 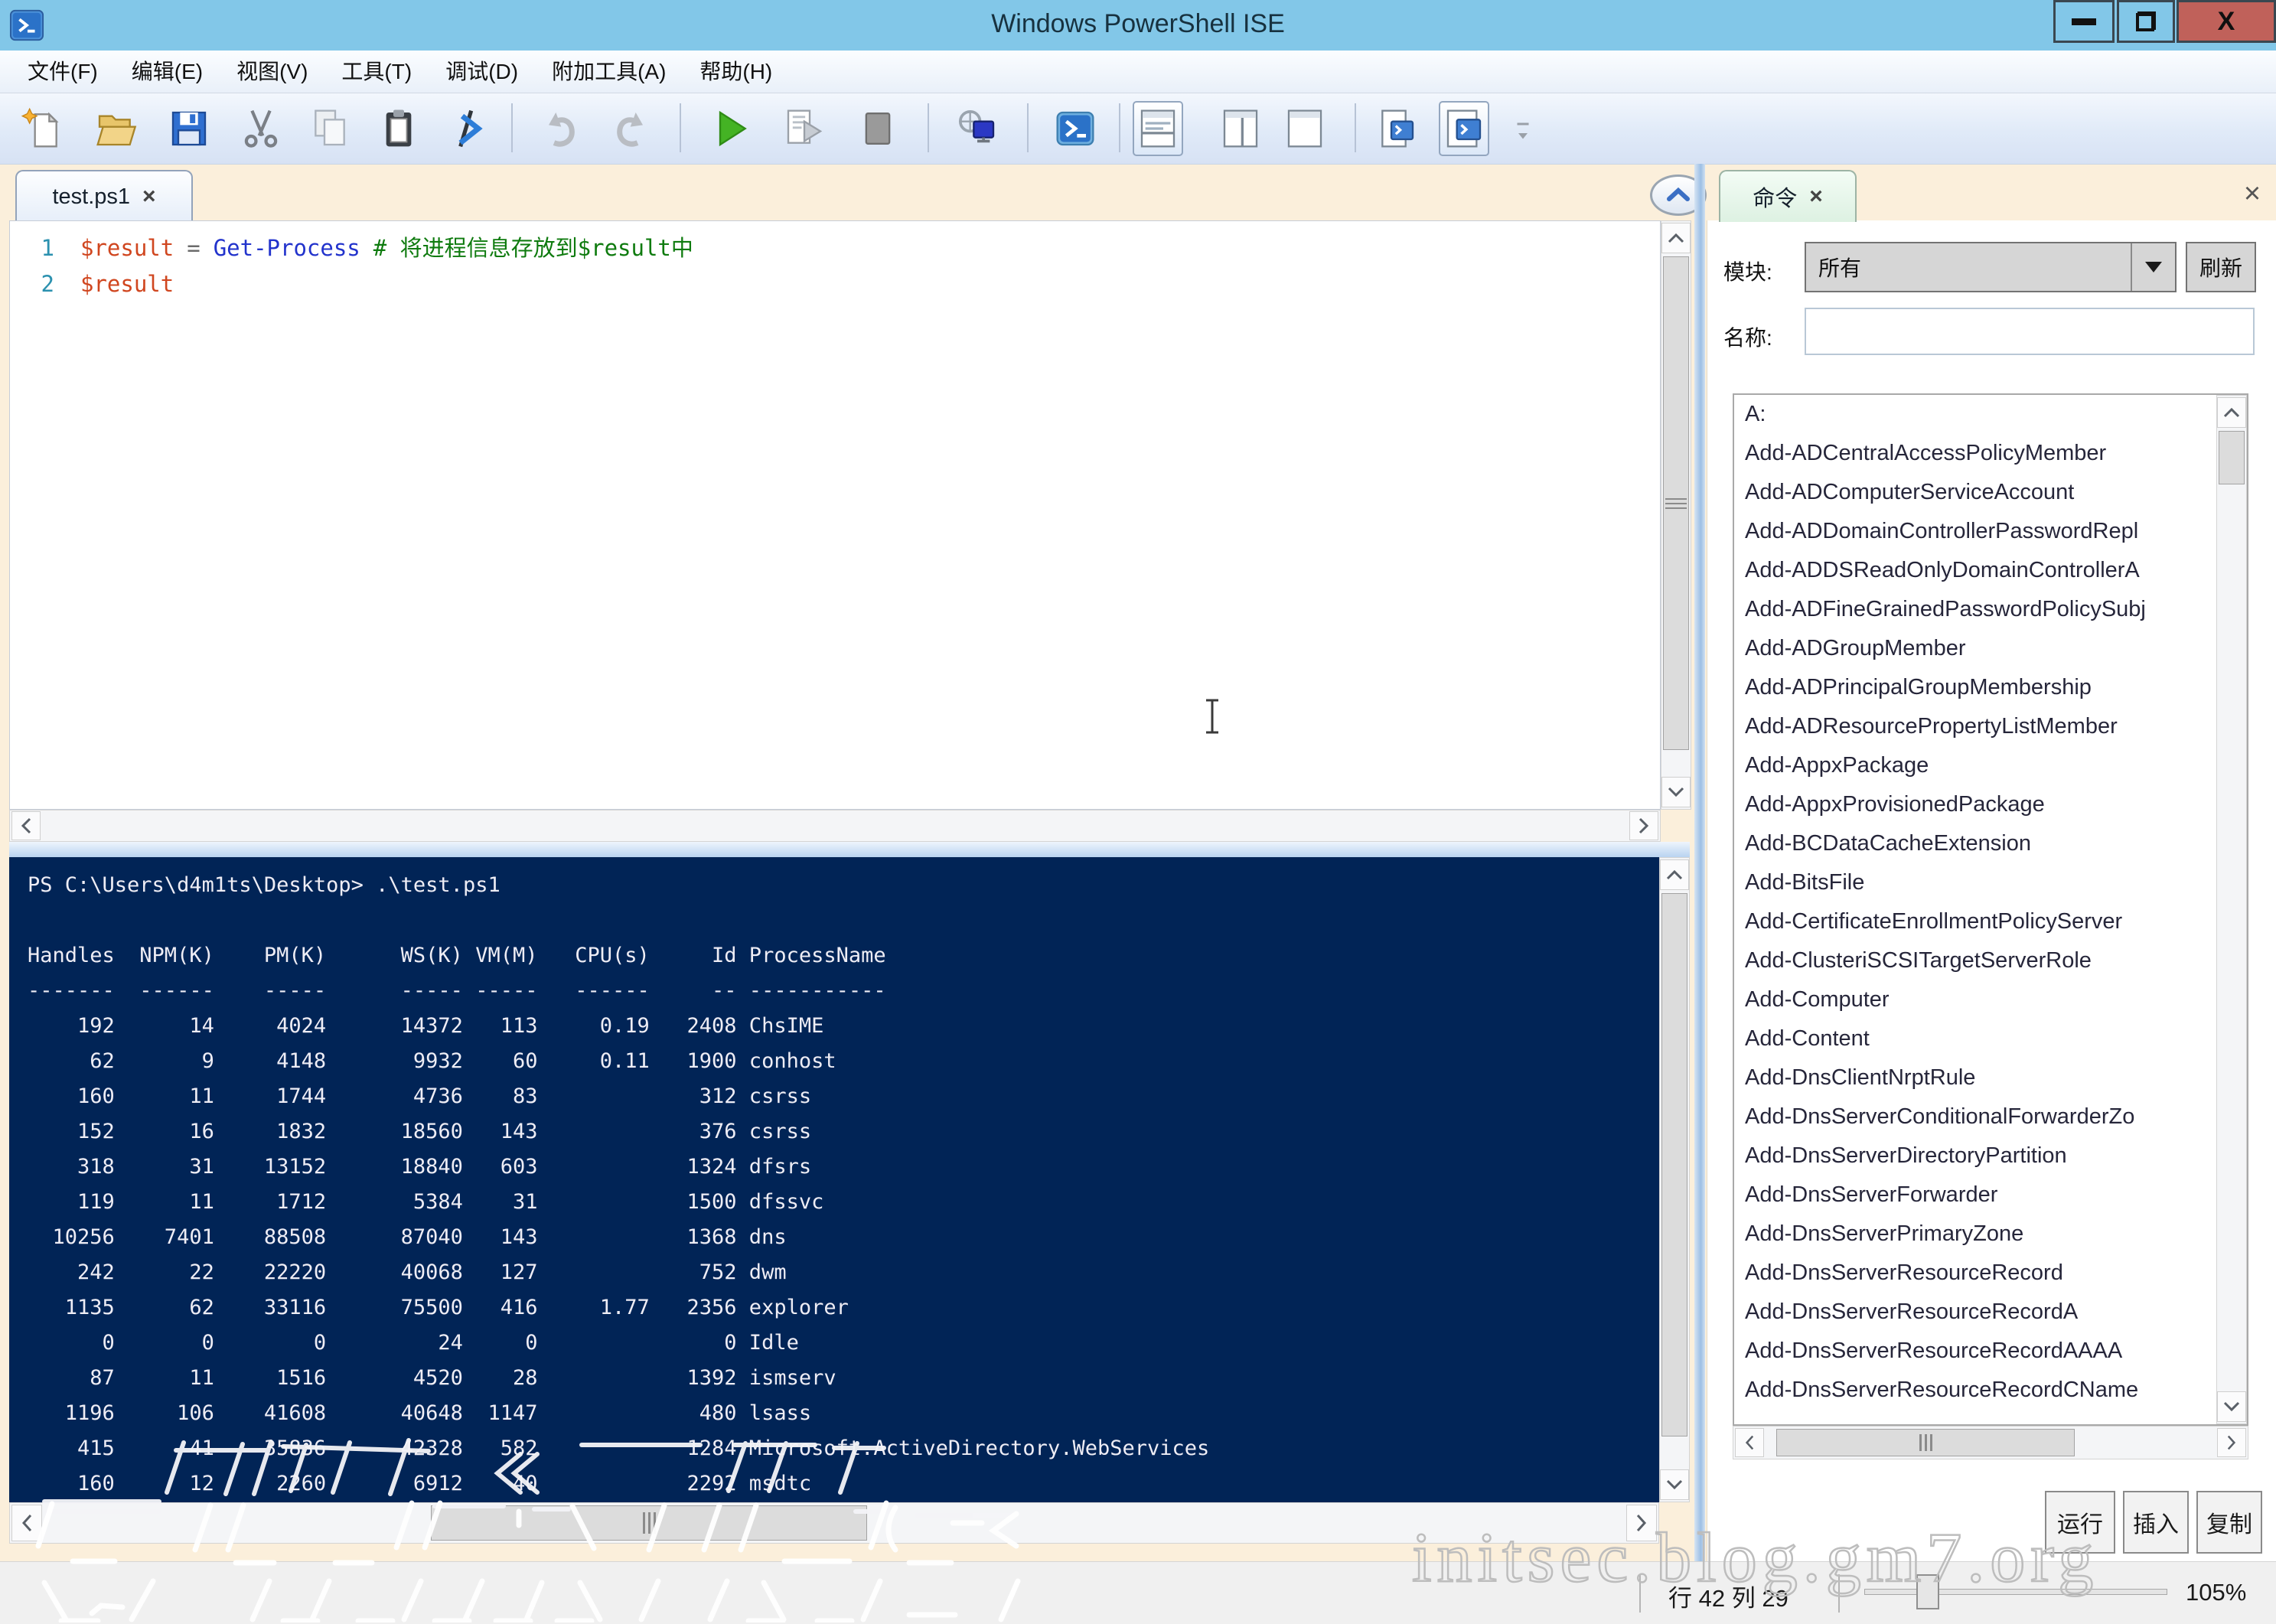 What do you see at coordinates (1970, 454) in the screenshot?
I see `list-item: Add-ADCentralAccessPolicyMember` at bounding box center [1970, 454].